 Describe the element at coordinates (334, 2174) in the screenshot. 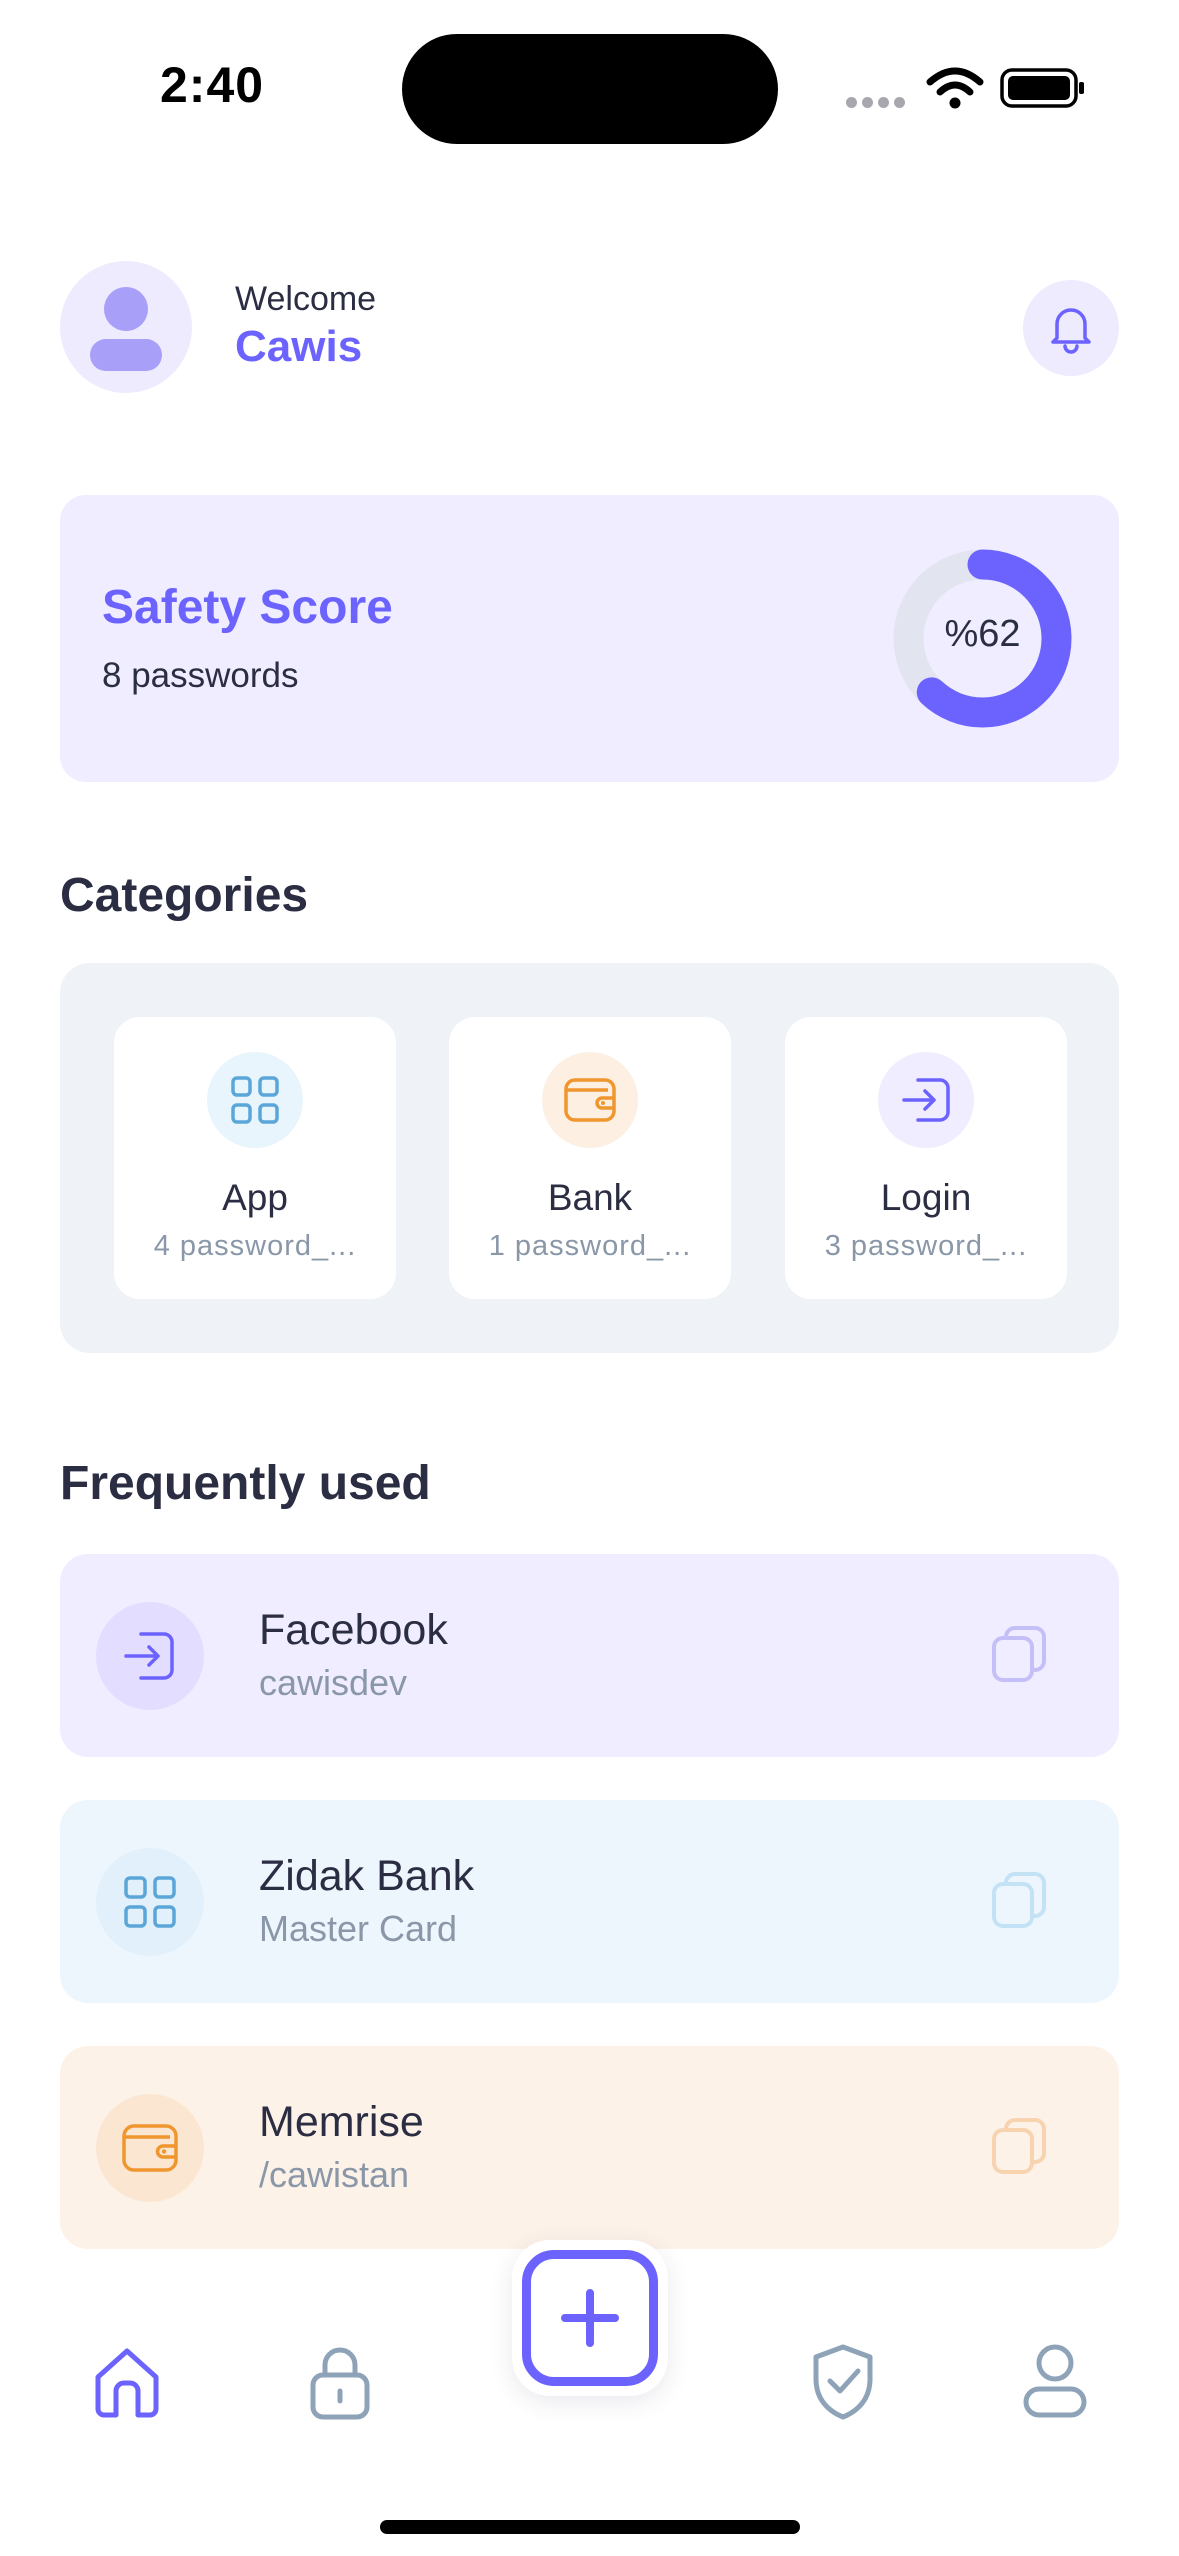

I see `item-username: /cawistan` at that location.